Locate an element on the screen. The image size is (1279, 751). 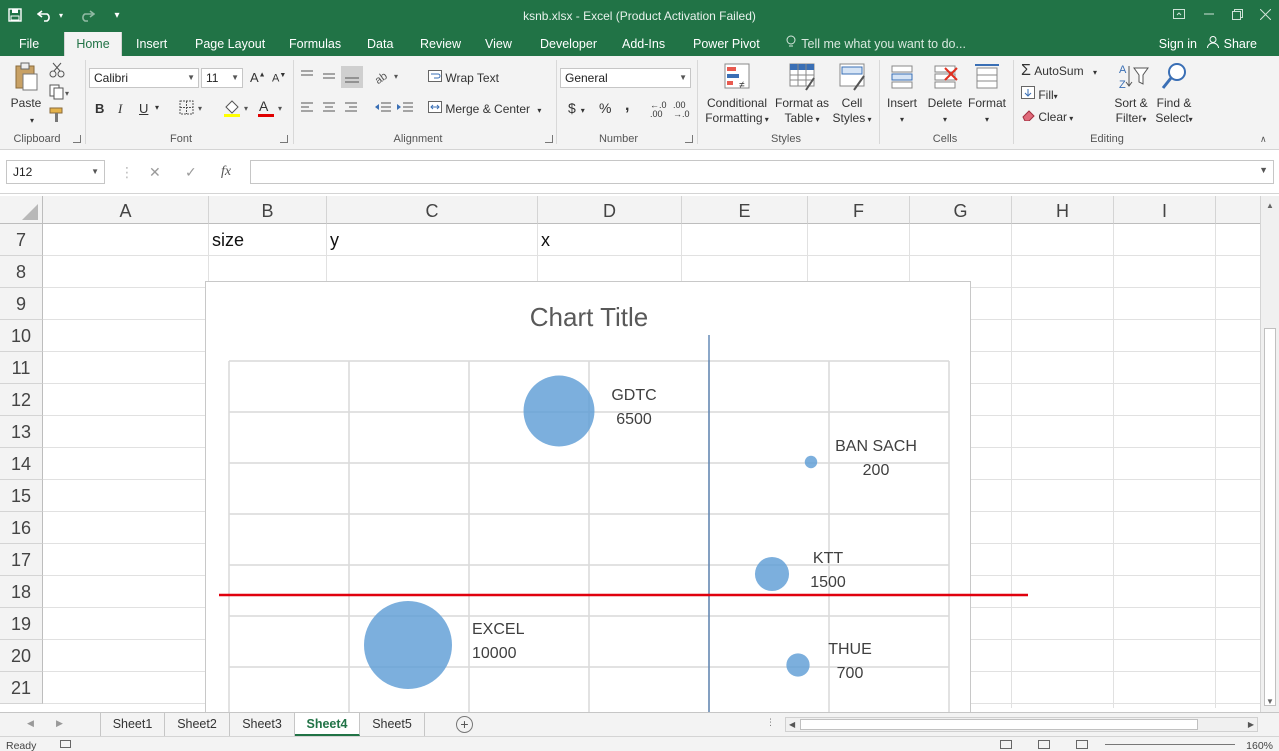
borders-icon: ▾ is located at coordinates (192, 109).